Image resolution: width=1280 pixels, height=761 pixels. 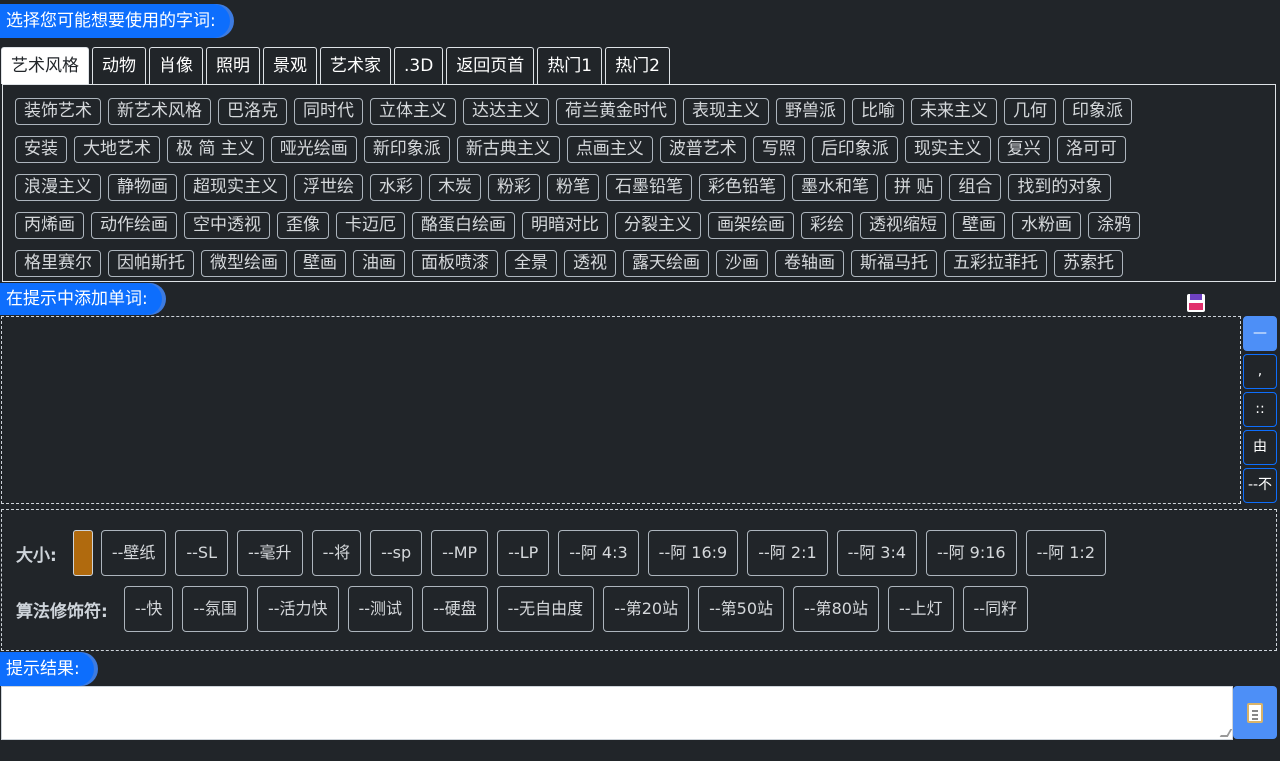 I want to click on word-button: 歪像, so click(x=303, y=225).